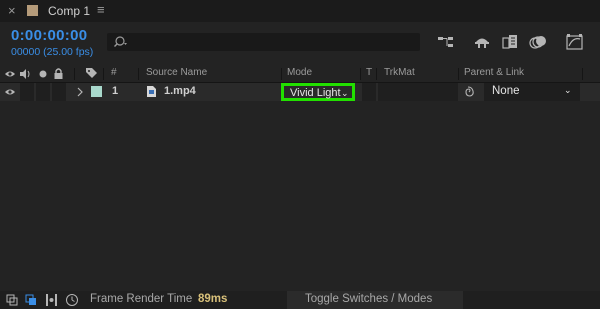  Describe the element at coordinates (575, 42) in the screenshot. I see `graph-editor-icon` at that location.